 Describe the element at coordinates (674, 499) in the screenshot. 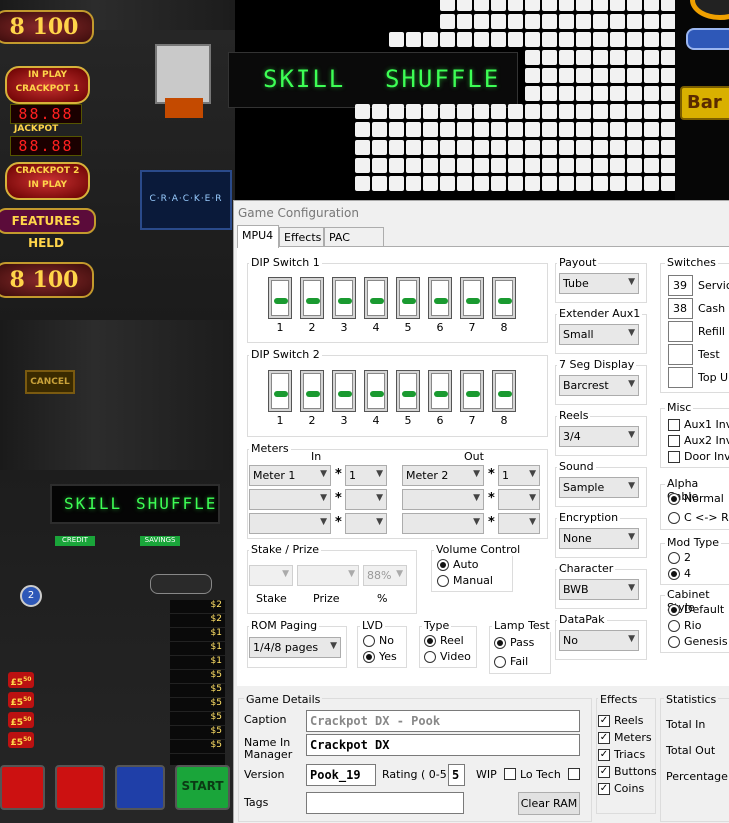

I see `alpha-normal-radio` at that location.